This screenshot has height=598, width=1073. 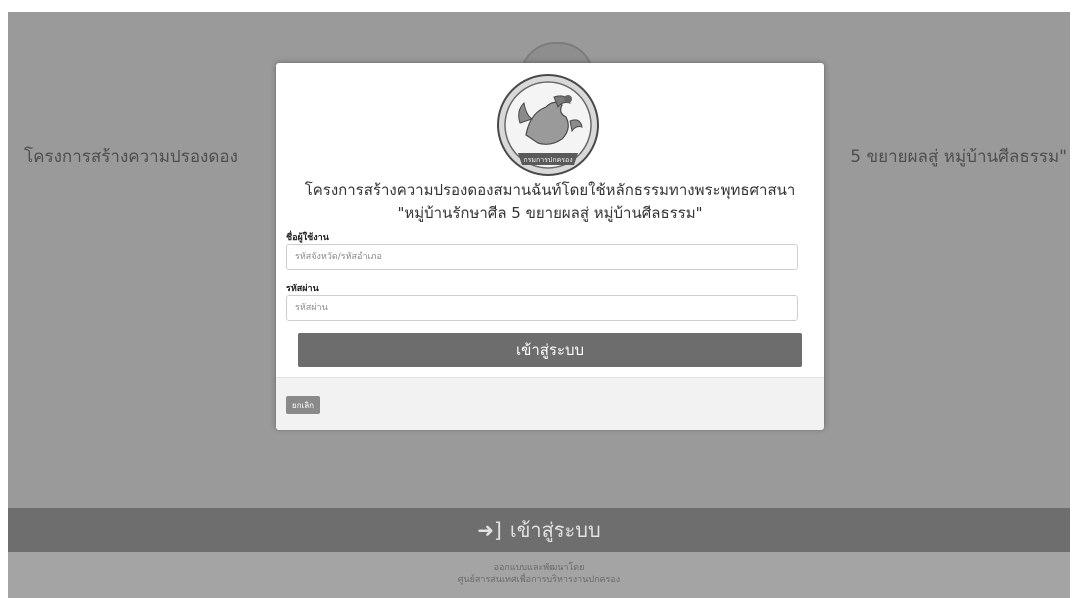 I want to click on footer-designer: ออกแบบและพัฒนาโดย, so click(x=539, y=568).